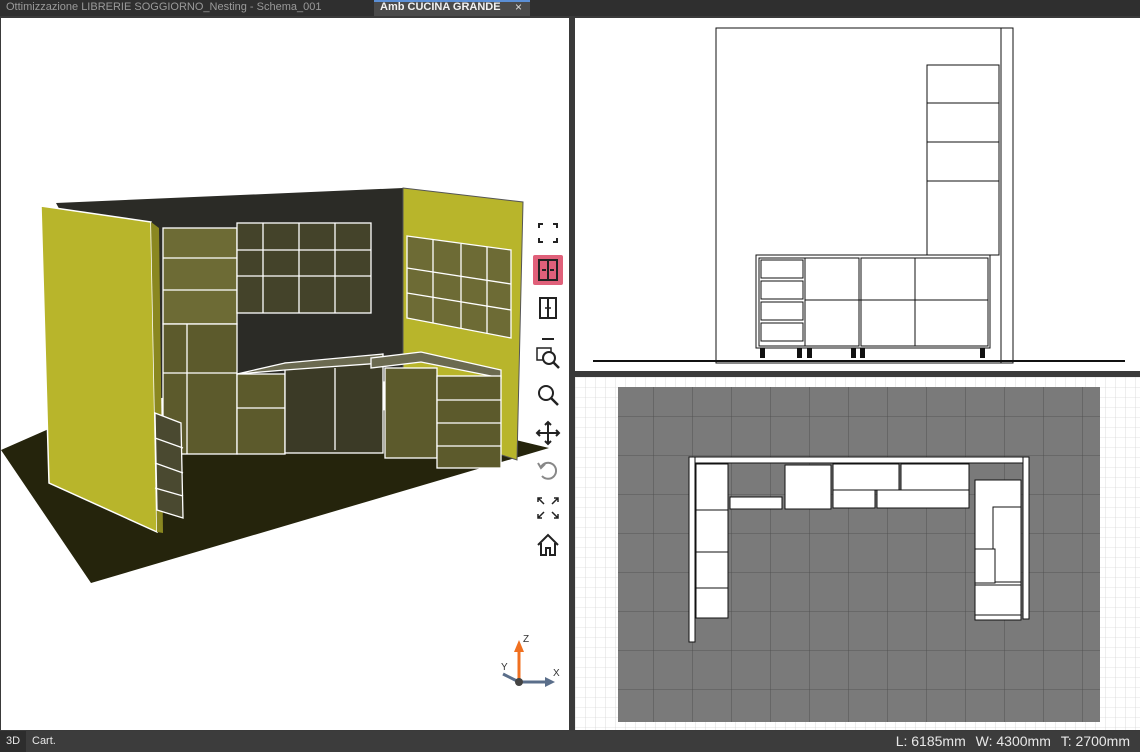  I want to click on x-label: X, so click(556, 673).